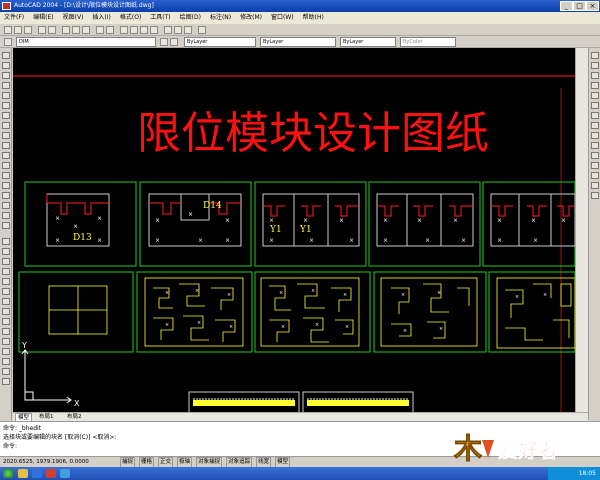  What do you see at coordinates (188, 30) in the screenshot?
I see `tool-palettes-icon` at bounding box center [188, 30].